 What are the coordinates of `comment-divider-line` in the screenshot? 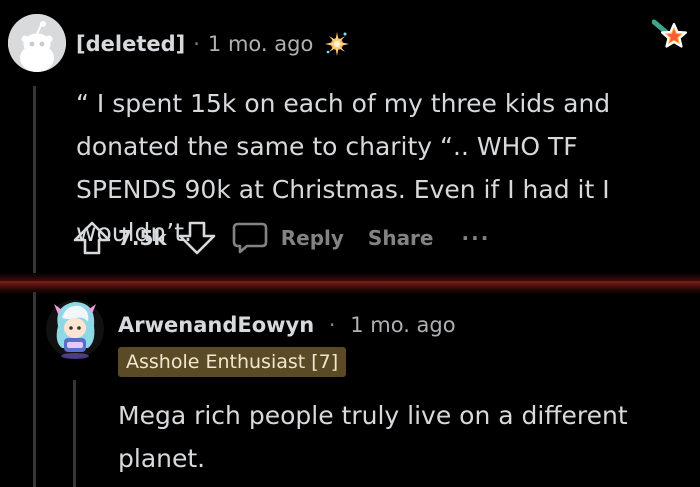 It's located at (350, 282).